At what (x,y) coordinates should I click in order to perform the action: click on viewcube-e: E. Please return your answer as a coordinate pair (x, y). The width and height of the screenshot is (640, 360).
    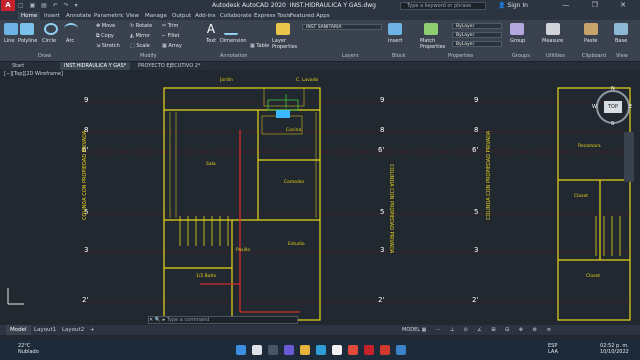
    Looking at the image, I should click on (630, 107).